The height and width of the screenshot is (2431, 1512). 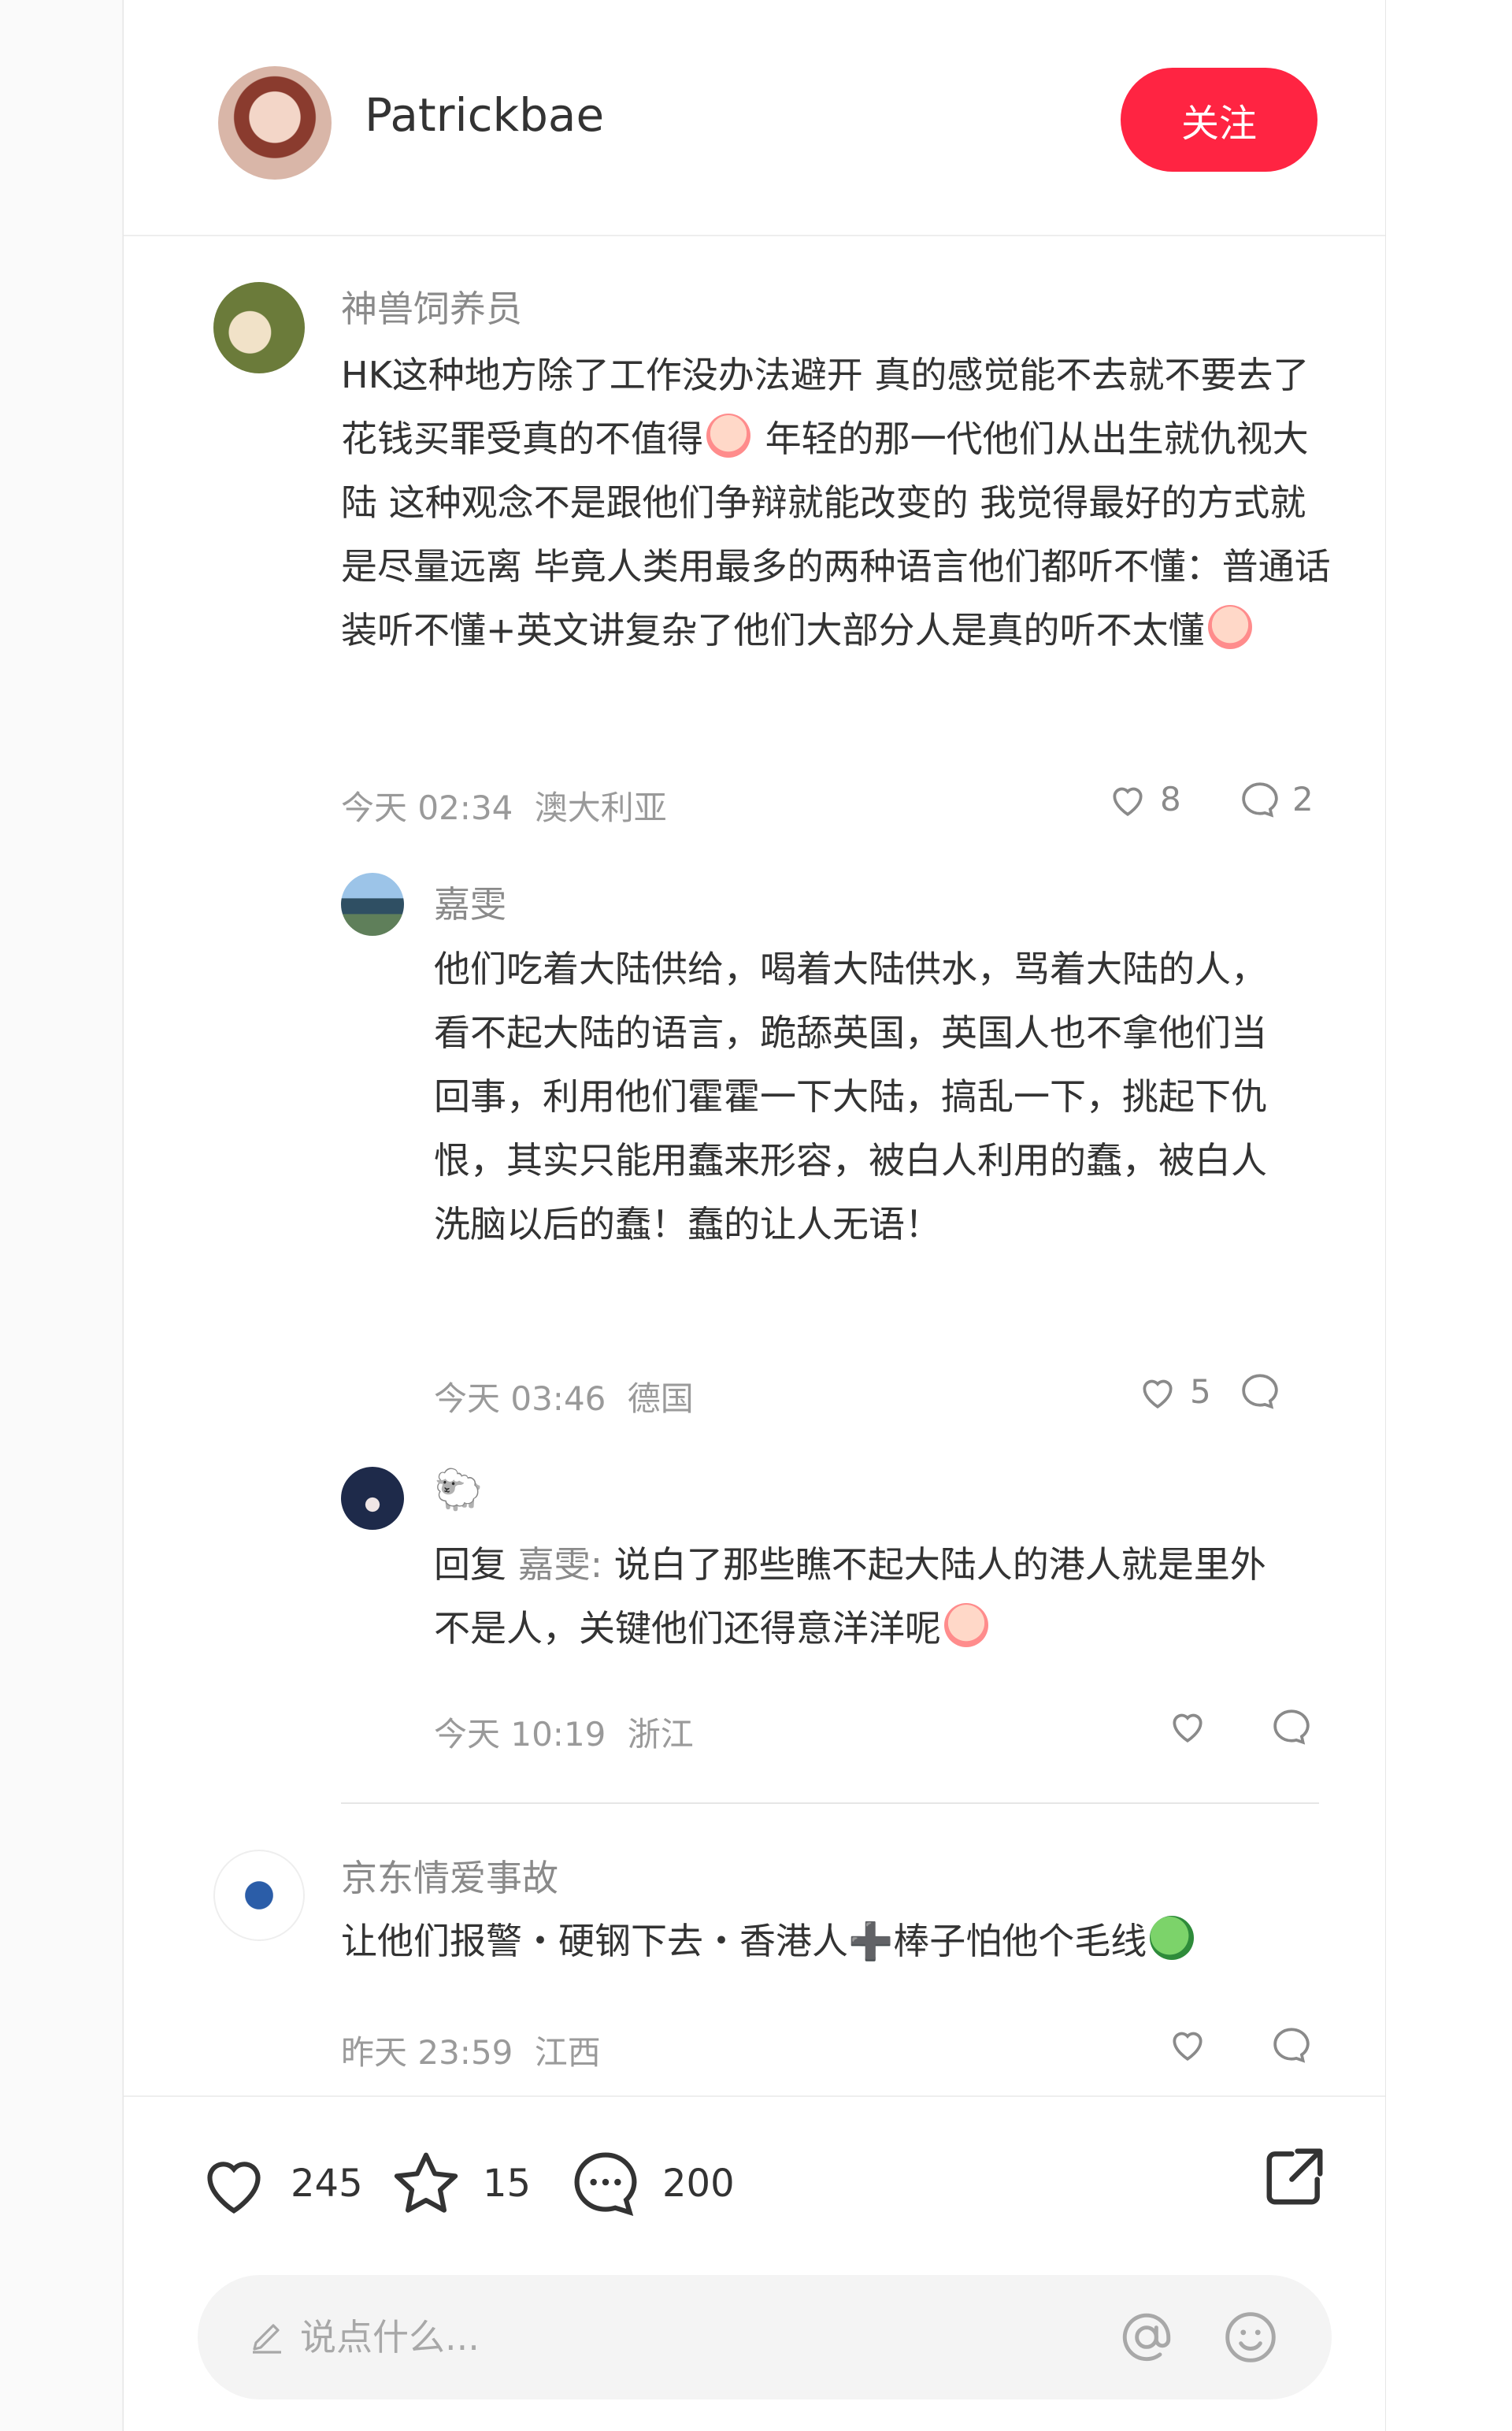 I want to click on like-action: 8, so click(x=1144, y=799).